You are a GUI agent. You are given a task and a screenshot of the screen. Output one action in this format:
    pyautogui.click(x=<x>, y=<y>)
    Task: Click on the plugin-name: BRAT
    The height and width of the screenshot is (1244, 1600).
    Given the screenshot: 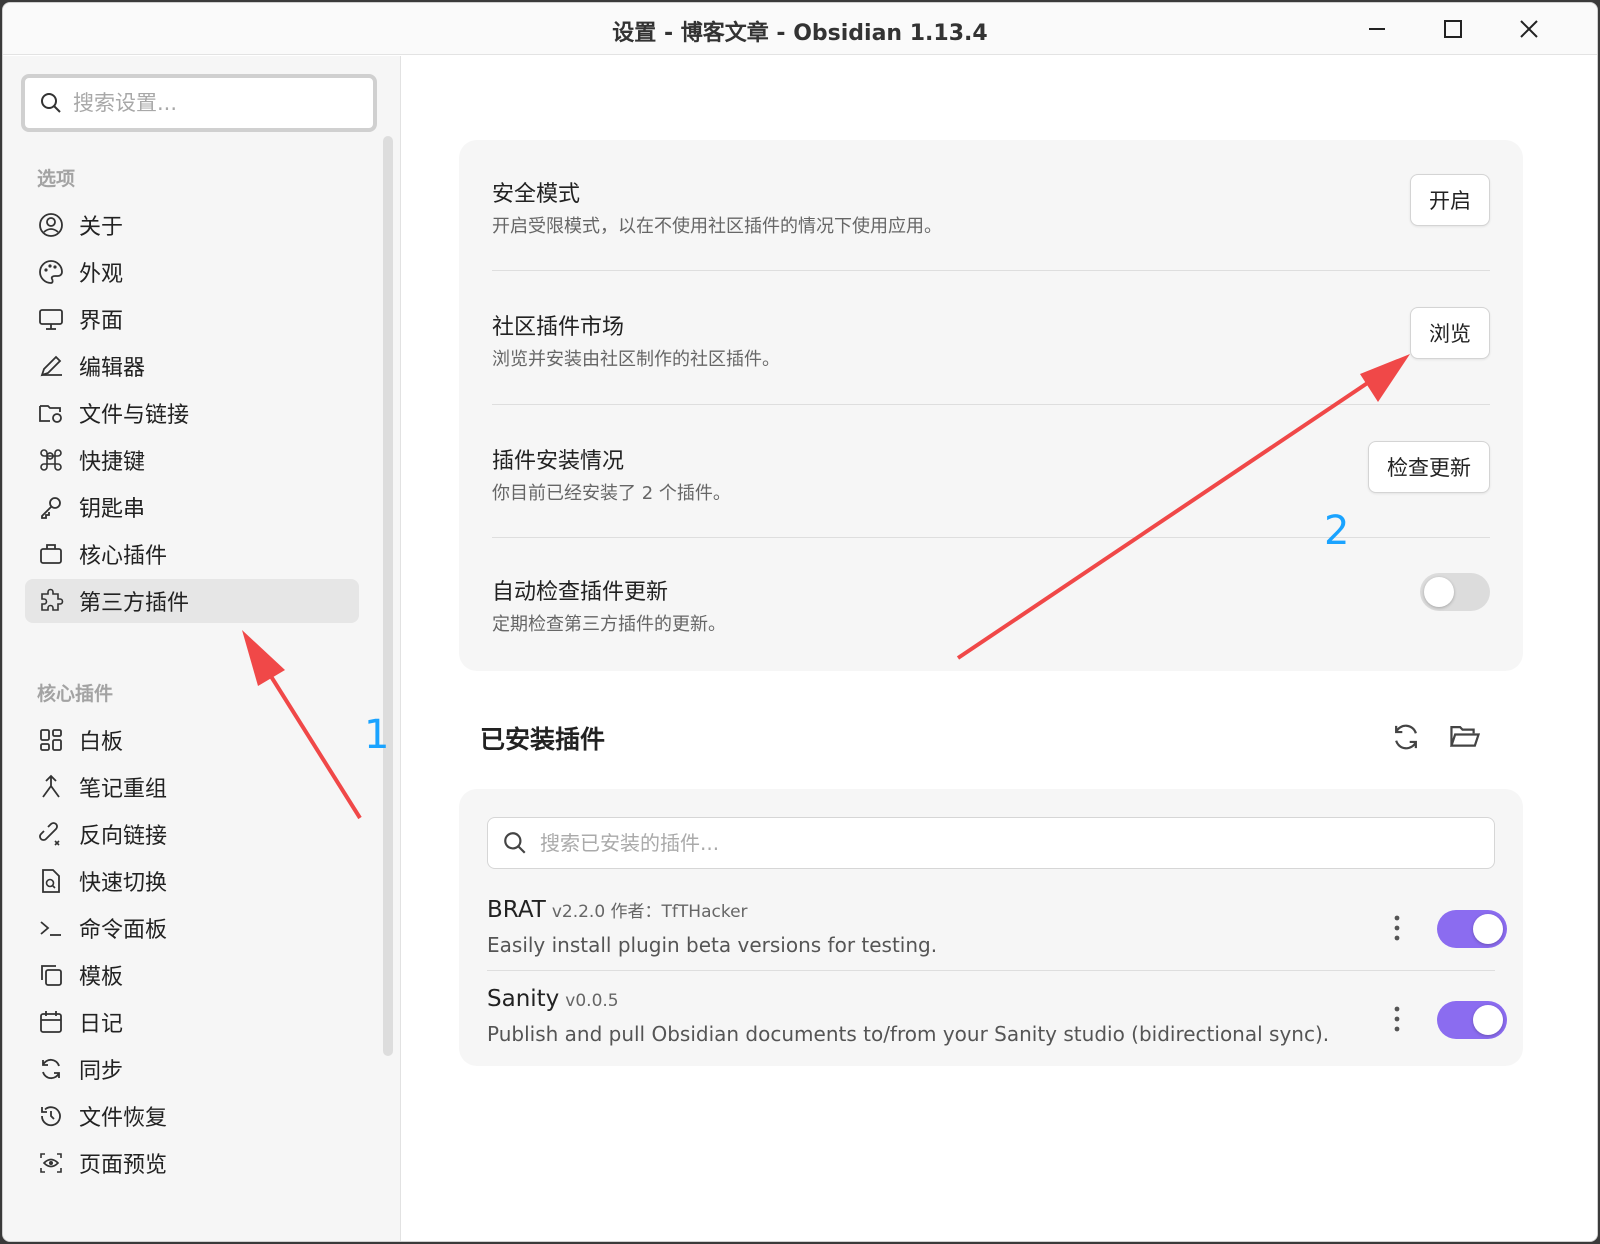 What is the action you would take?
    pyautogui.click(x=516, y=910)
    